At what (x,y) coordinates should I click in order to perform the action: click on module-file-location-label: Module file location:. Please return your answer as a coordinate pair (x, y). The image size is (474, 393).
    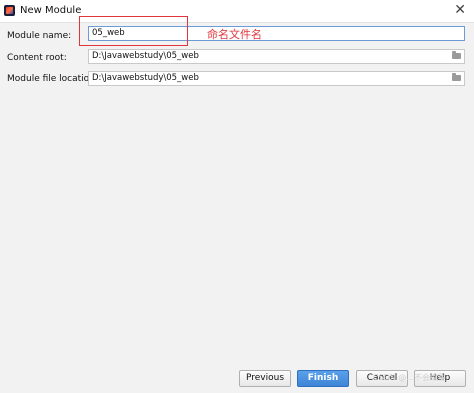
    Looking at the image, I should click on (52, 79).